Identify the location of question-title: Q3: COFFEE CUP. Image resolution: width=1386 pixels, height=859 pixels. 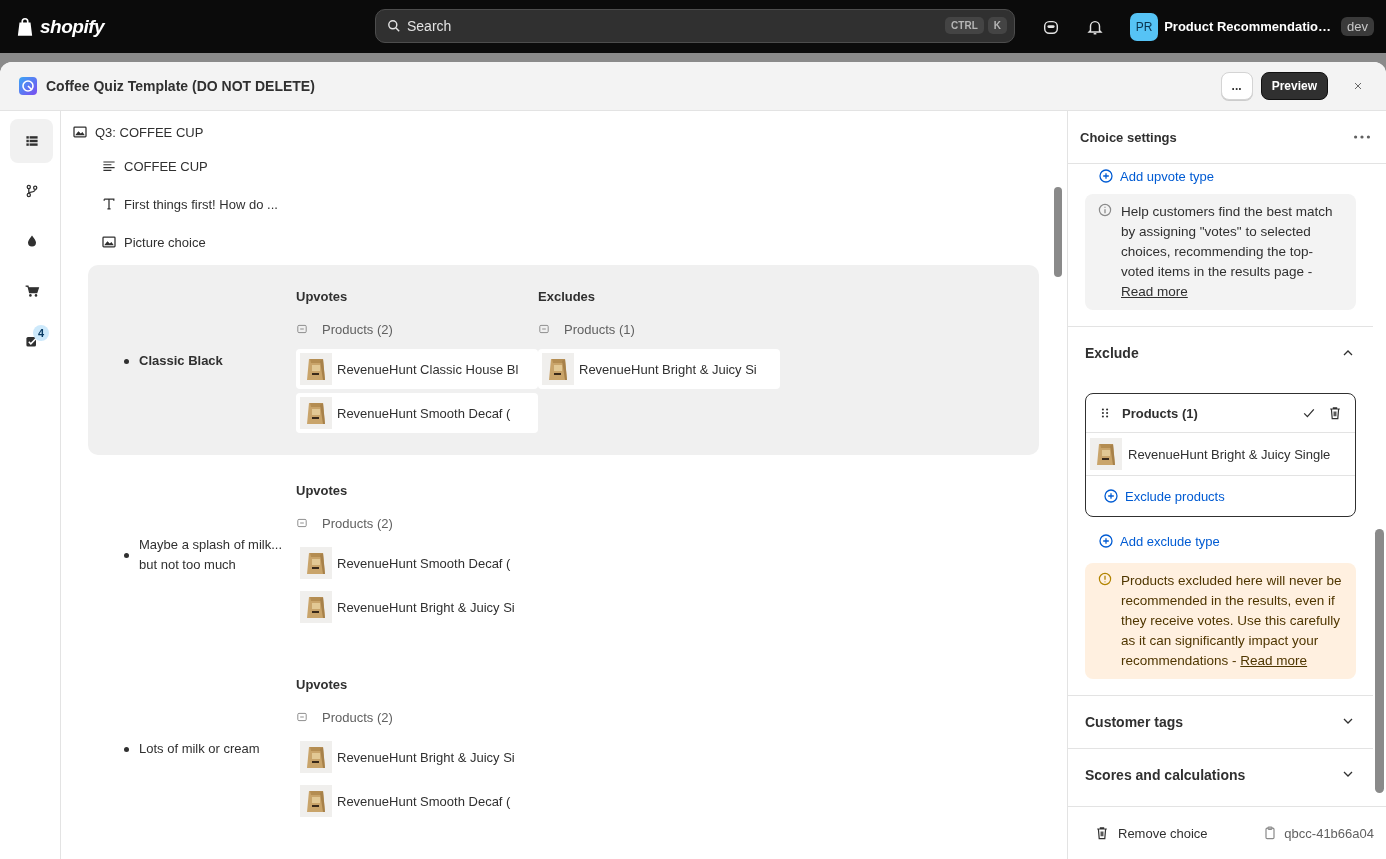
(149, 132).